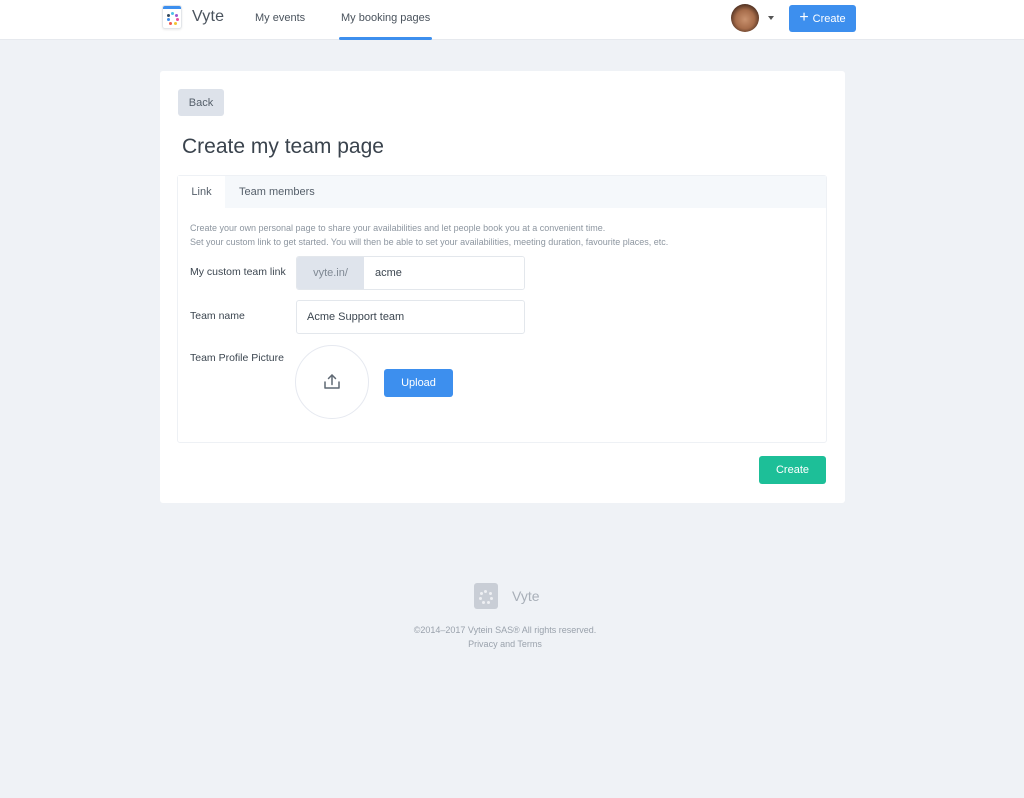 This screenshot has width=1024, height=798. What do you see at coordinates (502, 192) in the screenshot?
I see `tab-bar: Link Team members` at bounding box center [502, 192].